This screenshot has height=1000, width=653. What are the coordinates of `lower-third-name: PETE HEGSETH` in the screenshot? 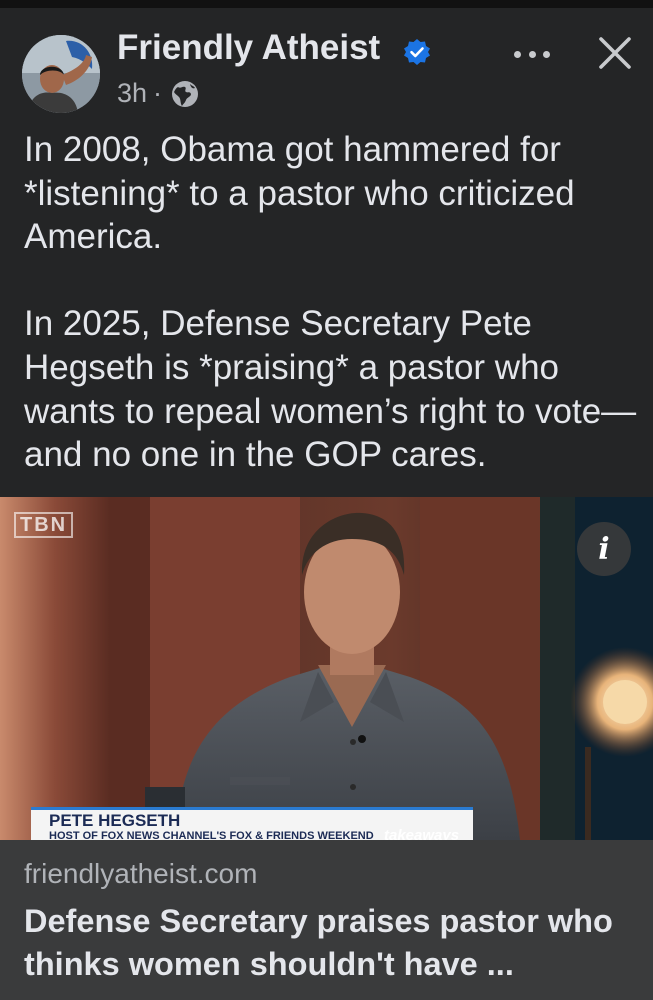 It's located at (115, 820).